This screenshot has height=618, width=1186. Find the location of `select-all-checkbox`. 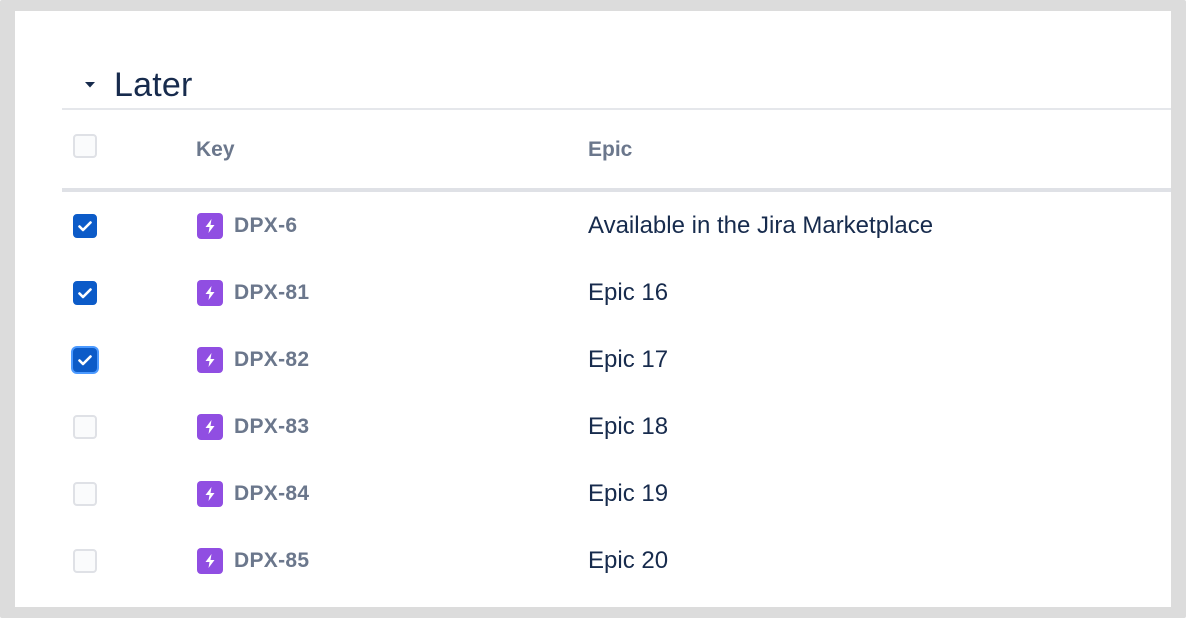

select-all-checkbox is located at coordinates (85, 146).